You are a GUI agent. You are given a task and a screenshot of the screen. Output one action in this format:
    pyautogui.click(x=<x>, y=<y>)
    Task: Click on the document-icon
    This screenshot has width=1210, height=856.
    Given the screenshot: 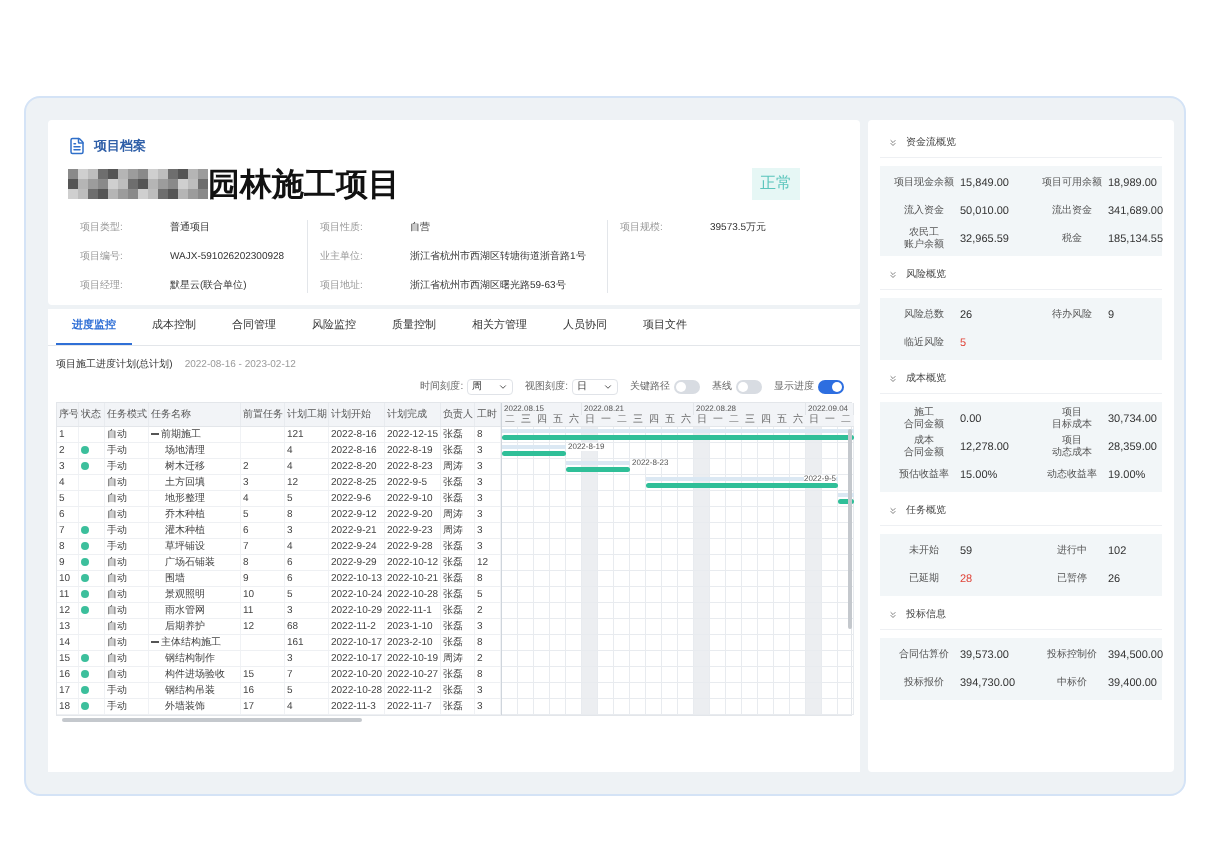 What is the action you would take?
    pyautogui.click(x=77, y=145)
    